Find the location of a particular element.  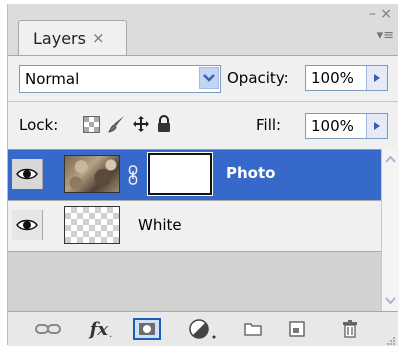

layer-name: White is located at coordinates (160, 225).